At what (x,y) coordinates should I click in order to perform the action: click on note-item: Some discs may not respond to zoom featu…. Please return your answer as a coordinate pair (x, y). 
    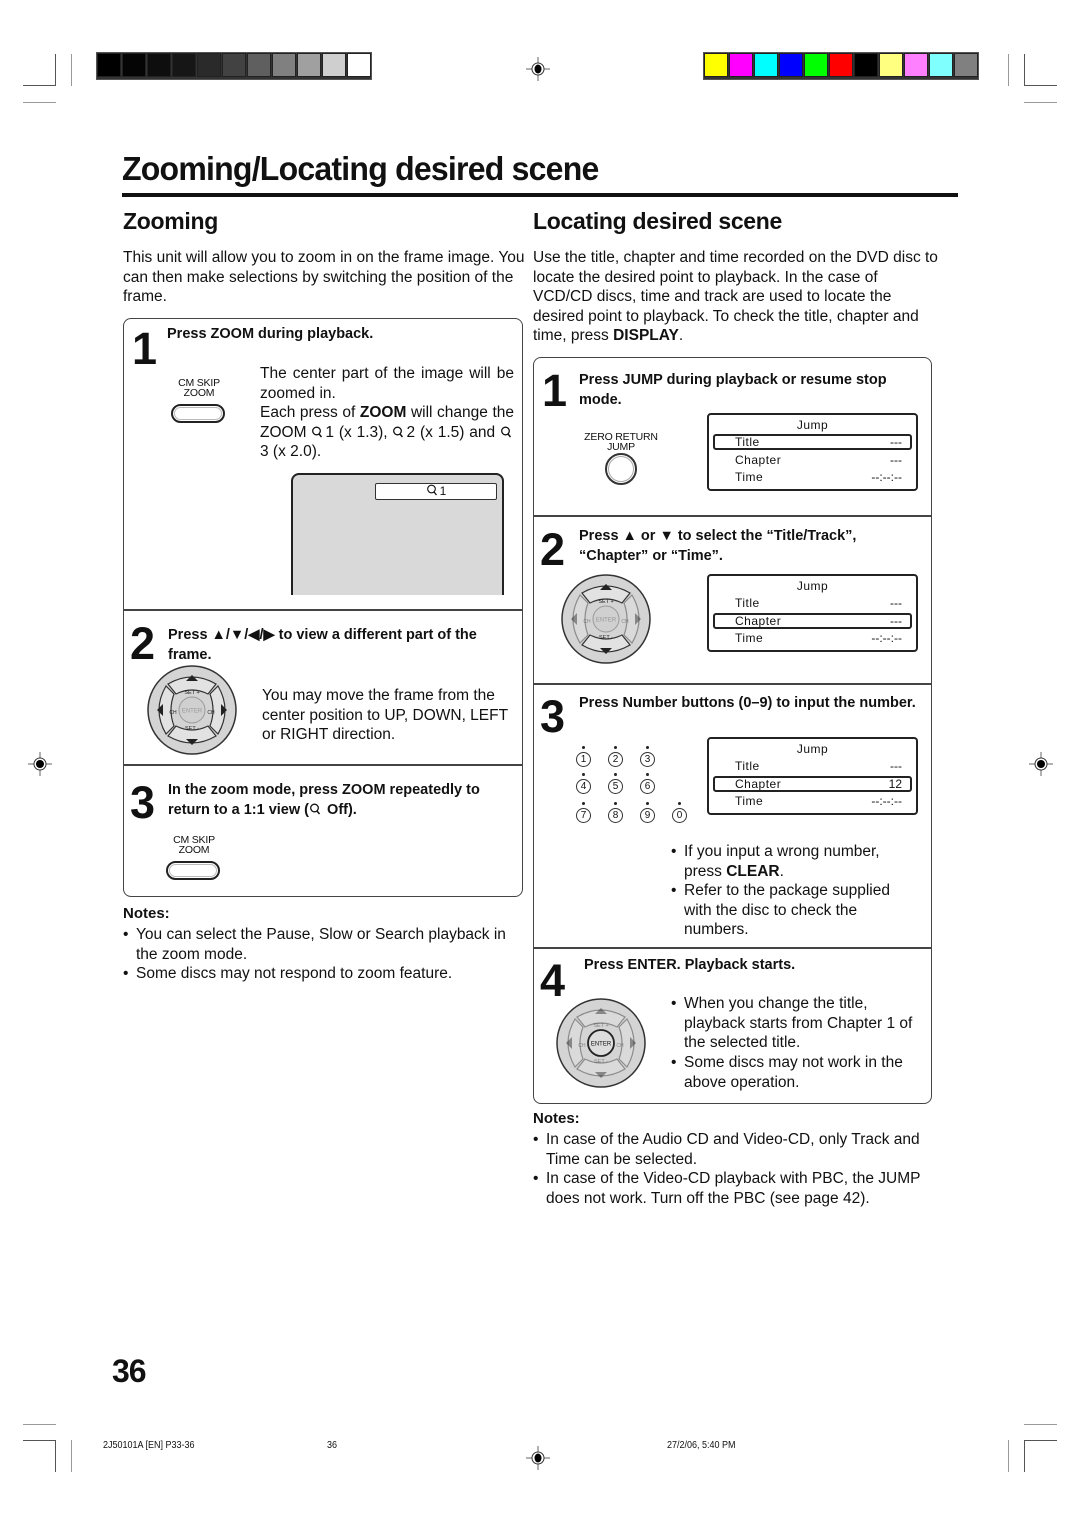
    Looking at the image, I should click on (323, 974).